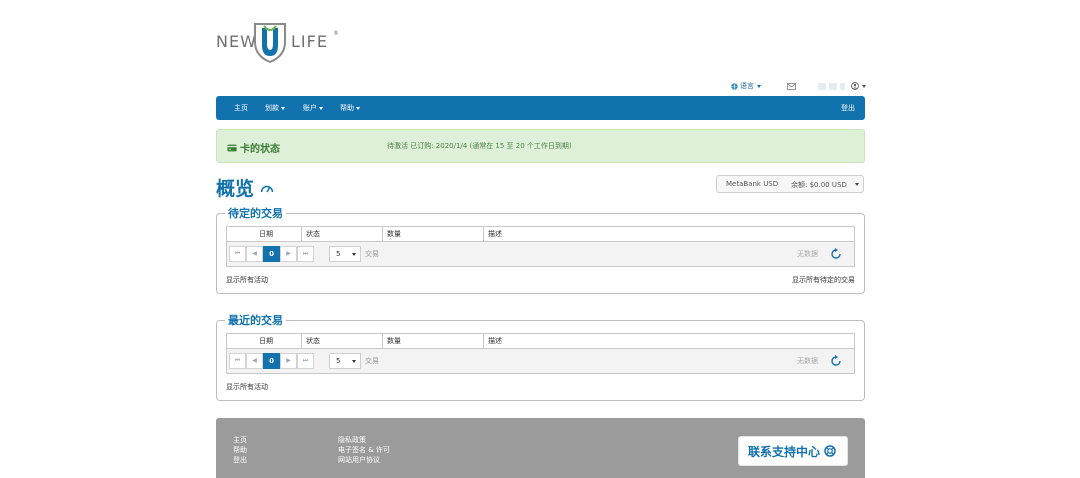  Describe the element at coordinates (309, 41) in the screenshot. I see `logo-text-life: LIFE` at that location.